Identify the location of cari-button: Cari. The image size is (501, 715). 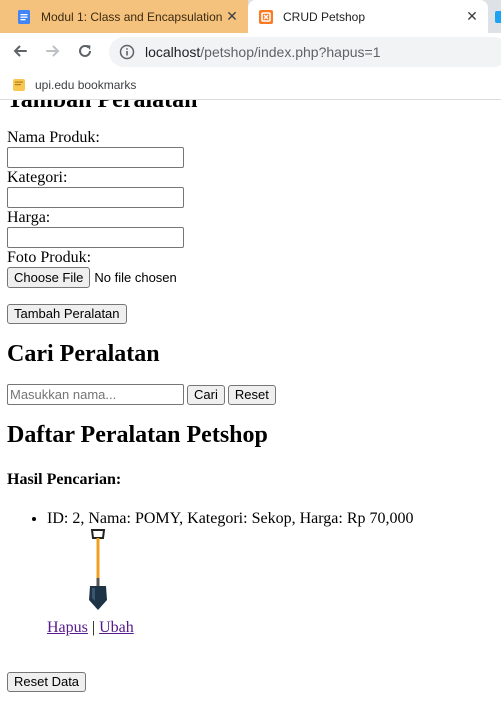
(206, 394).